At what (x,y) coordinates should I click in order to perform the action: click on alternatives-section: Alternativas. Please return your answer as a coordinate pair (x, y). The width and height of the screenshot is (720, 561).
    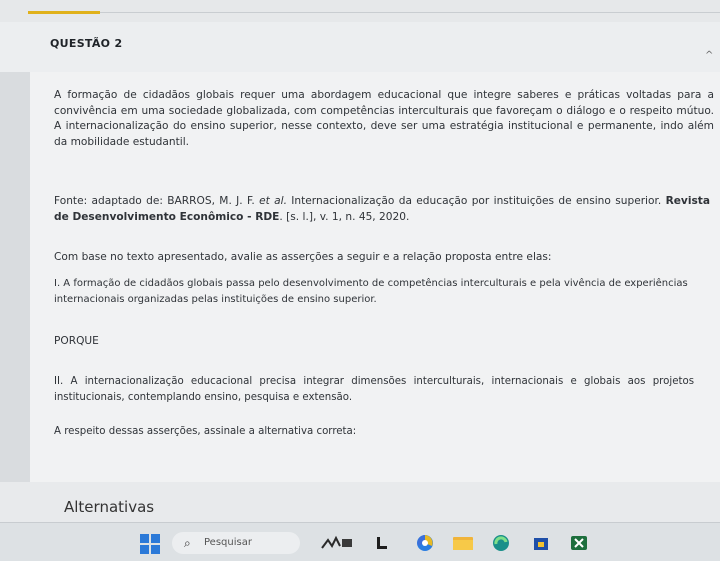
    Looking at the image, I should click on (360, 502).